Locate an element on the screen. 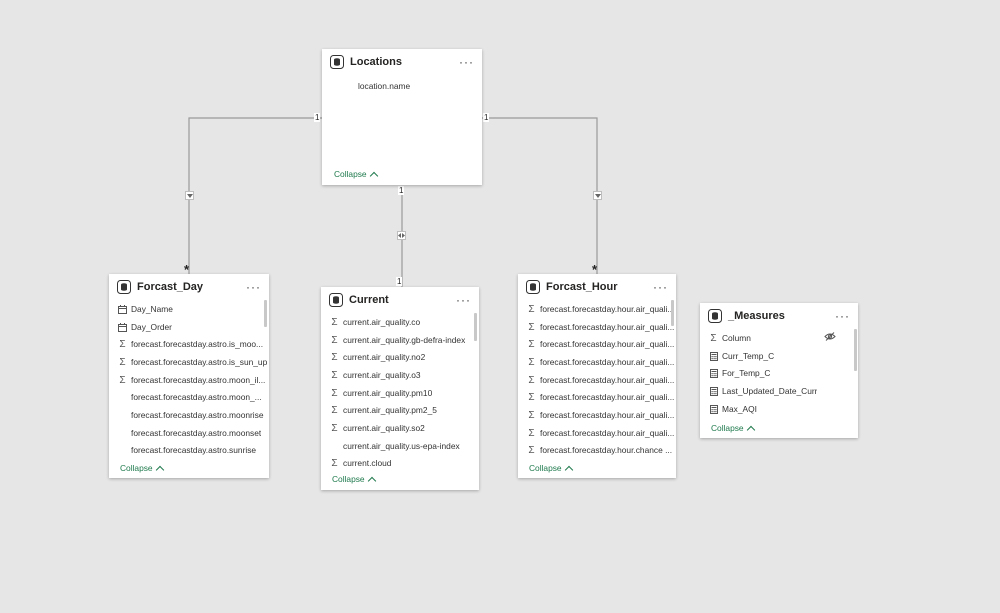  field-row: Σcurrent.air_quality.so2 is located at coordinates (400, 428).